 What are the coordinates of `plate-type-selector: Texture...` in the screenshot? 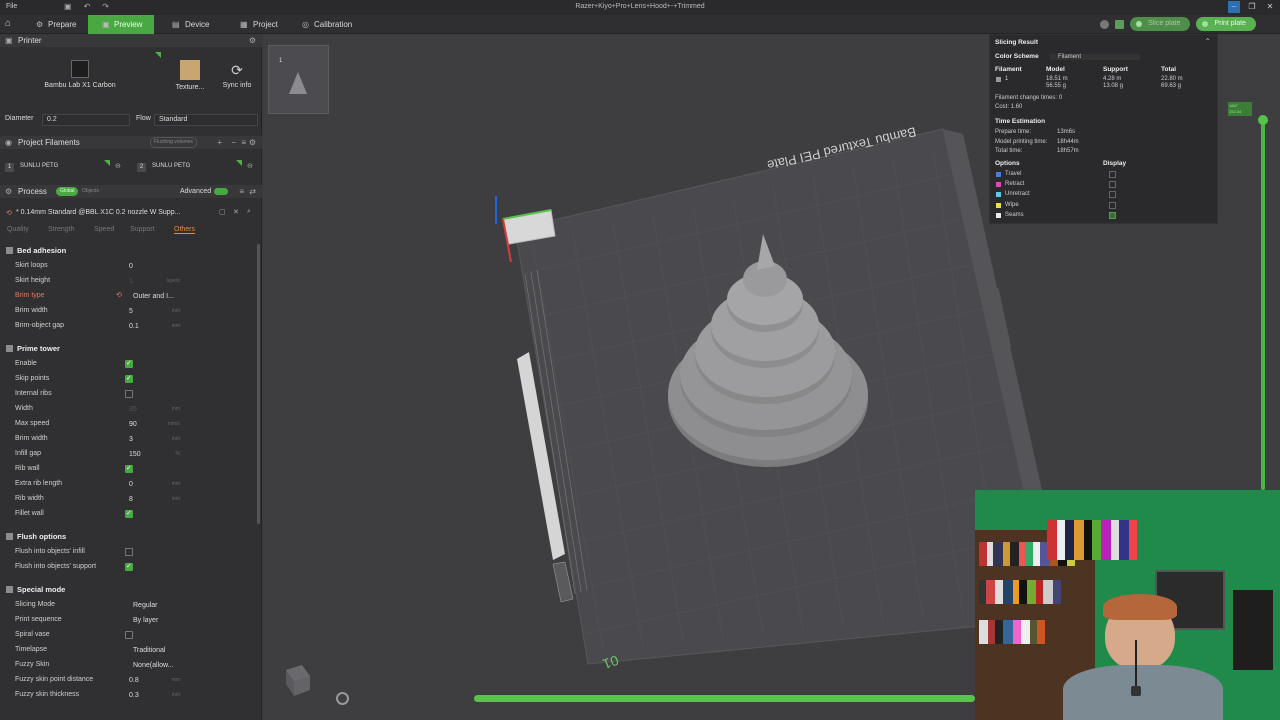 It's located at (190, 75).